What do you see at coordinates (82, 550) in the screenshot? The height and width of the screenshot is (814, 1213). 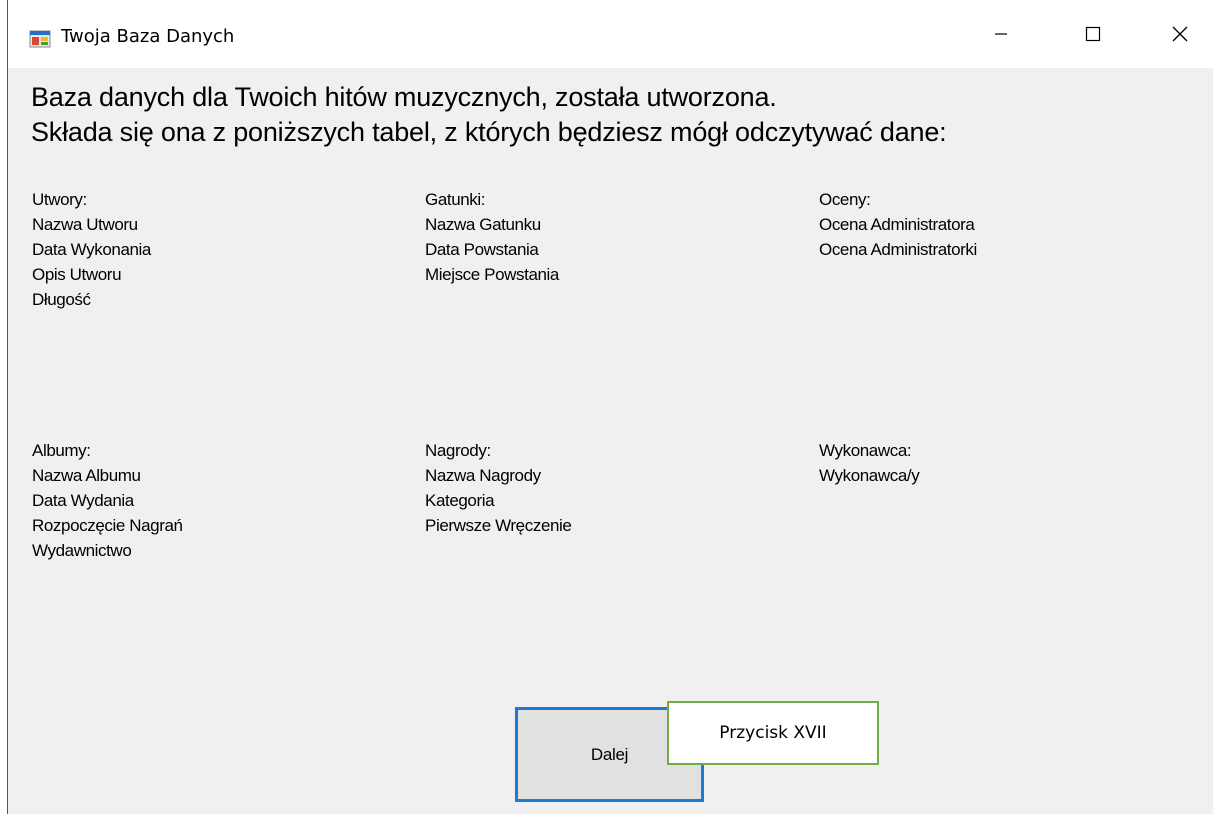 I see `table-field: Wydawnictwo` at bounding box center [82, 550].